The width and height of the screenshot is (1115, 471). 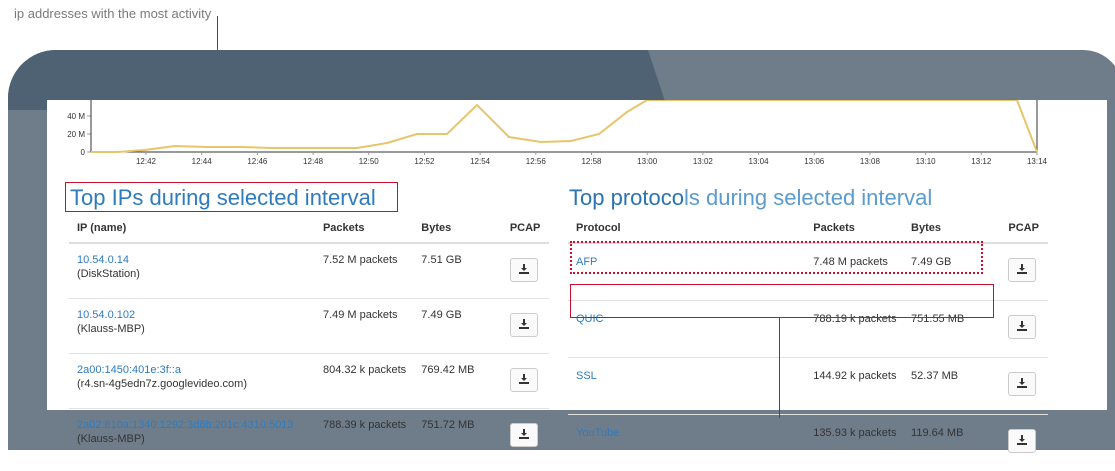 I want to click on x-label: 12:46, so click(x=257, y=161).